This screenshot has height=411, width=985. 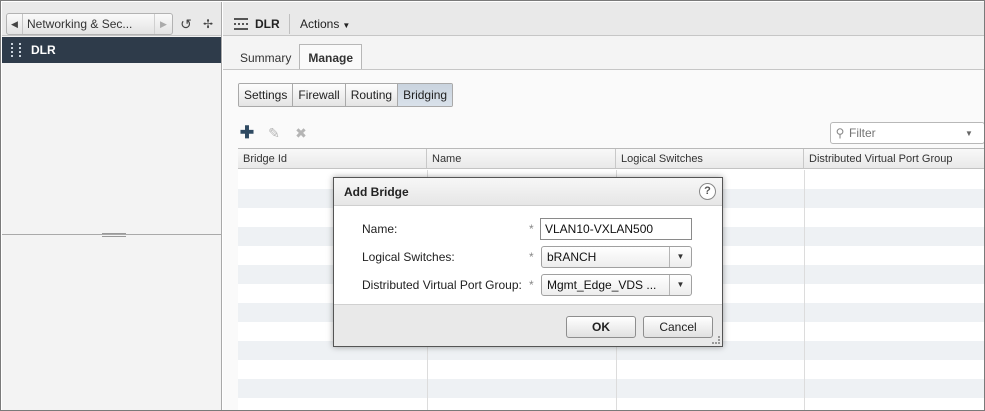 What do you see at coordinates (380, 229) in the screenshot?
I see `name-label: Name:` at bounding box center [380, 229].